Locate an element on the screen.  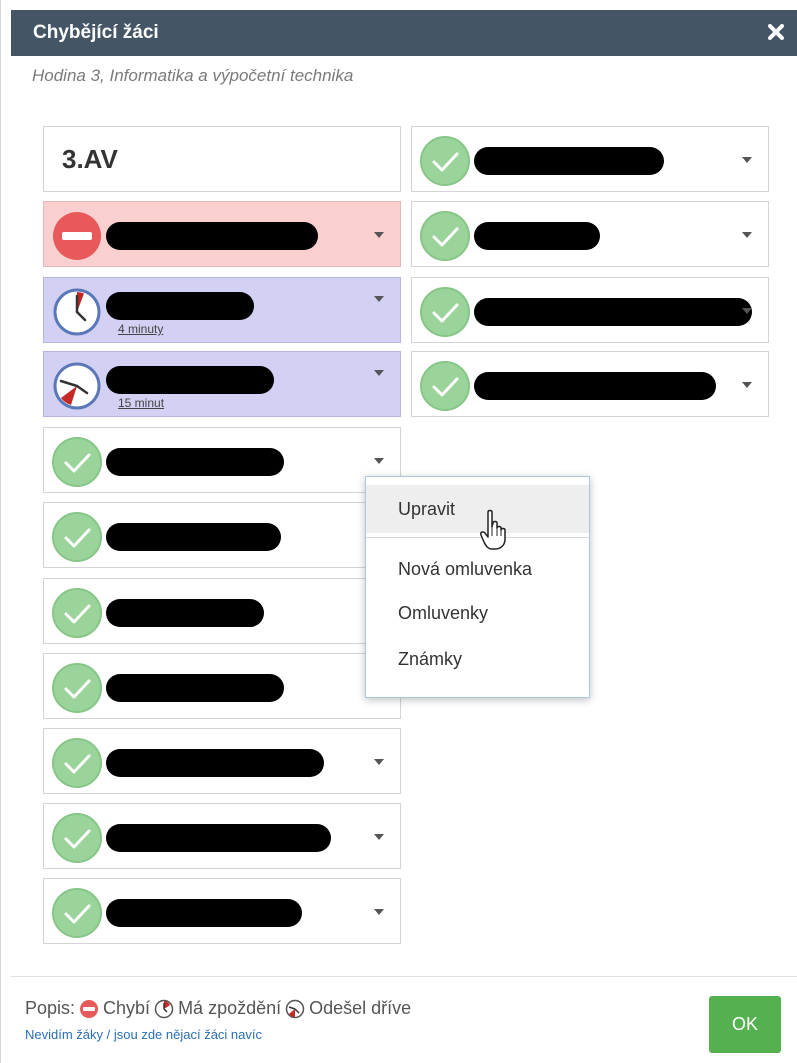
ok-button: OK is located at coordinates (745, 1024).